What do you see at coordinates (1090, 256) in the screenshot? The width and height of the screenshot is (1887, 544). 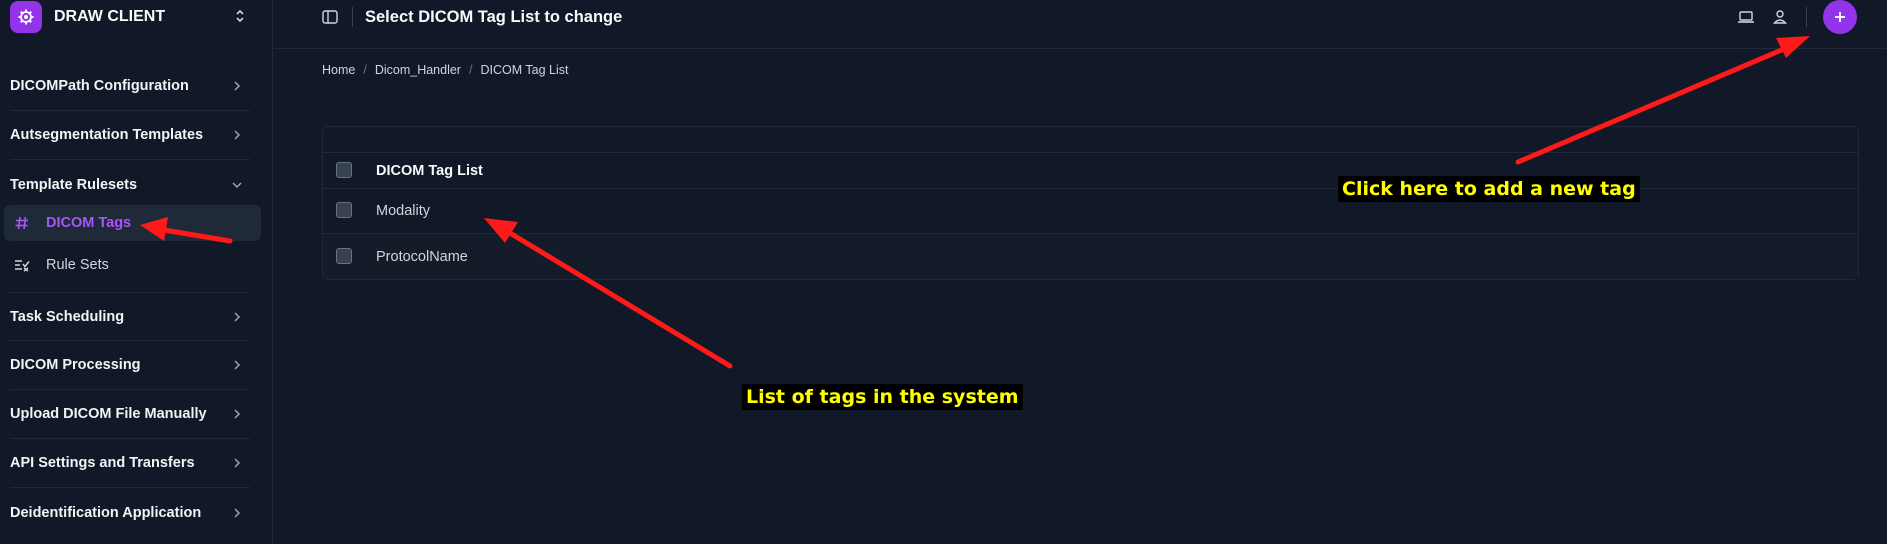 I see `table-row: ProtocolName` at bounding box center [1090, 256].